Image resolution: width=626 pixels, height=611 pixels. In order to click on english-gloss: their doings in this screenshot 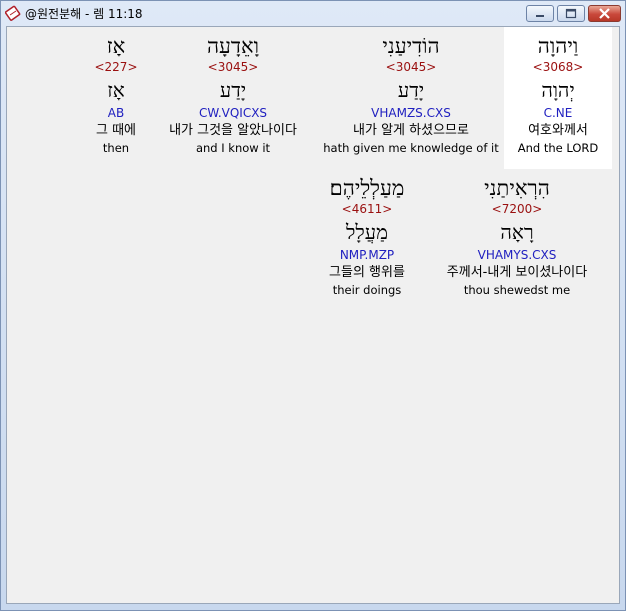, I will do `click(367, 290)`.